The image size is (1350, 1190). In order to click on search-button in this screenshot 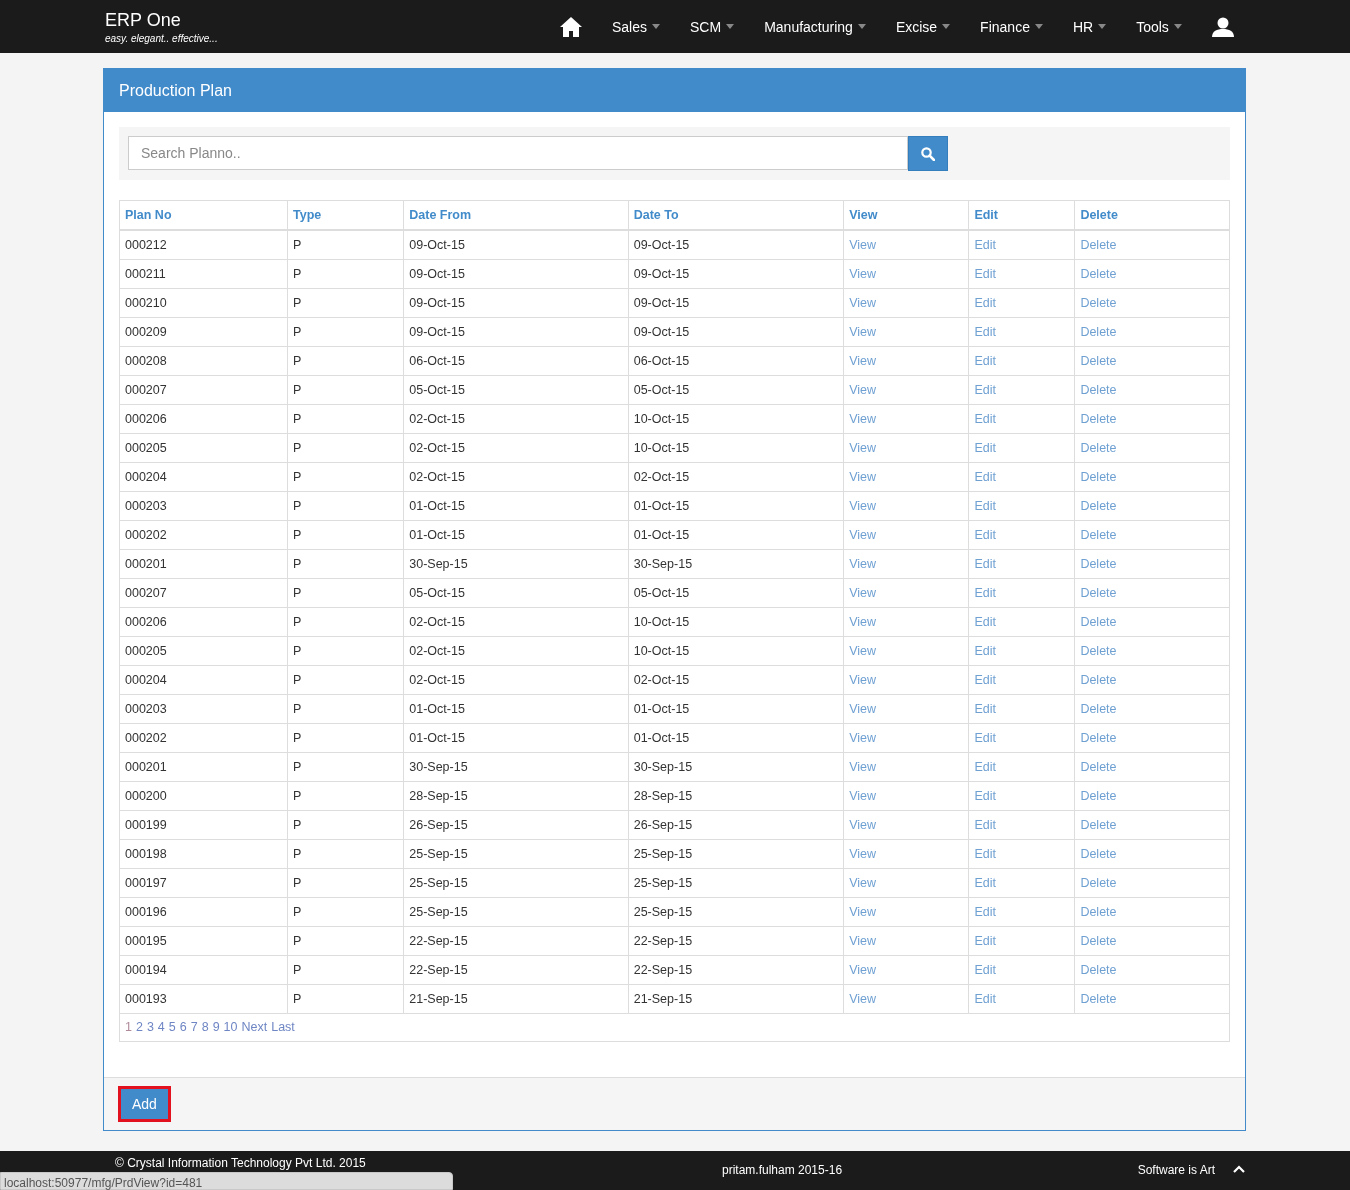, I will do `click(928, 153)`.